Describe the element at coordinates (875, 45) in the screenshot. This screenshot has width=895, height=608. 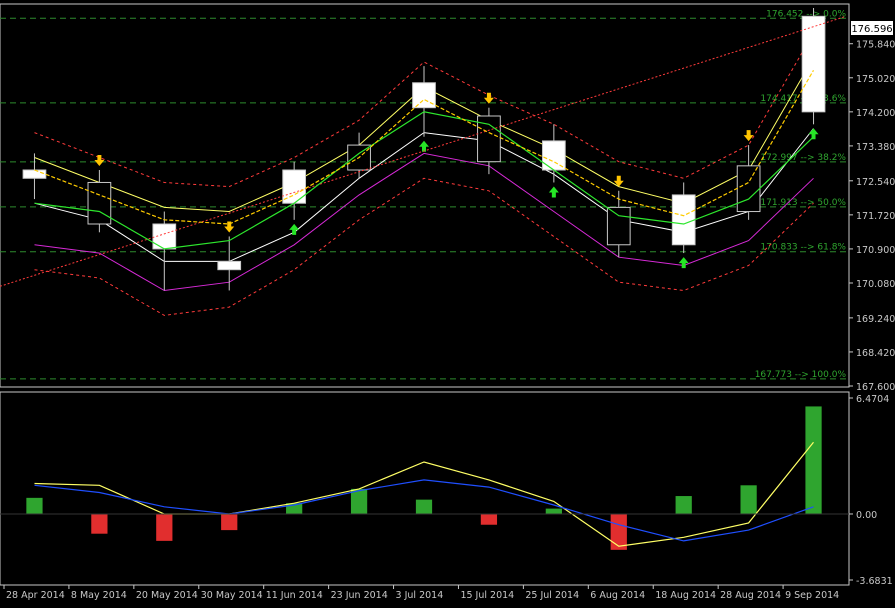
I see `price-tick-label: 175.840` at that location.